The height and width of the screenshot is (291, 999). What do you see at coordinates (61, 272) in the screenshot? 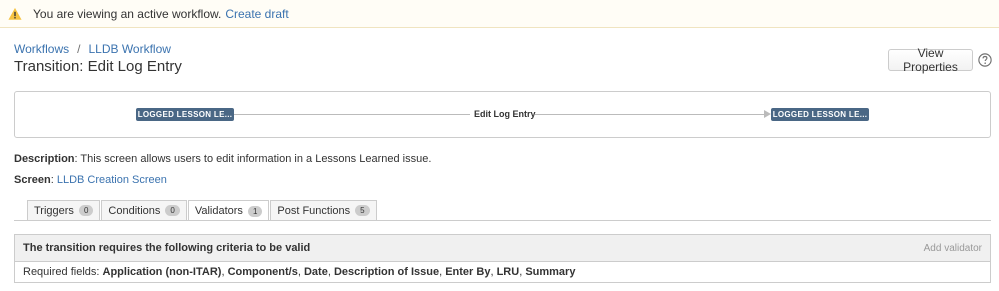
I see `required-fields-prefix: Required fields:` at bounding box center [61, 272].